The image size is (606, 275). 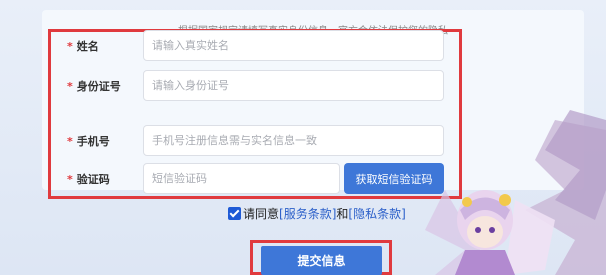 I want to click on name-input, so click(x=293, y=45).